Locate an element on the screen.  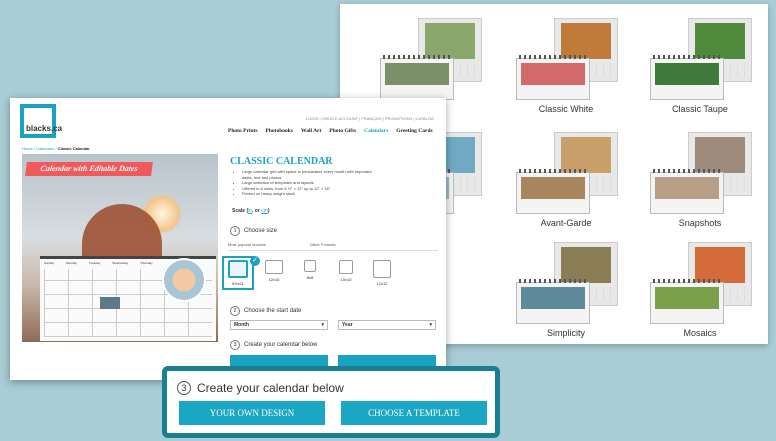
breadcrumb-home: Home is located at coordinates (27, 148).